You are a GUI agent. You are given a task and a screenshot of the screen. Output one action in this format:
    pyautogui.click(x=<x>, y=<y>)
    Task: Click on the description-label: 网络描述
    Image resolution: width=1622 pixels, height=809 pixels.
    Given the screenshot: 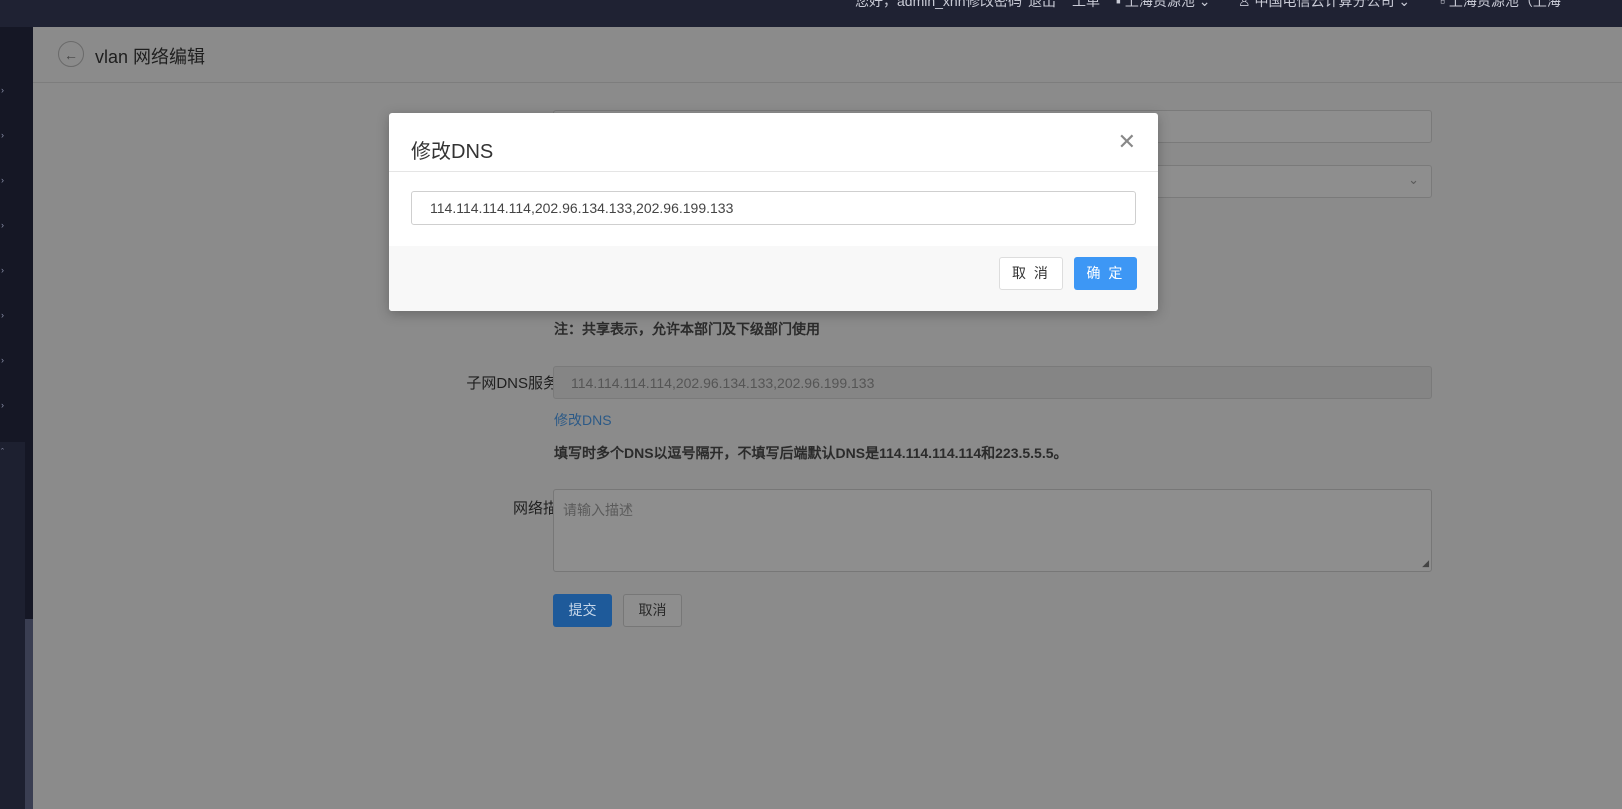 What is the action you would take?
    pyautogui.click(x=542, y=508)
    